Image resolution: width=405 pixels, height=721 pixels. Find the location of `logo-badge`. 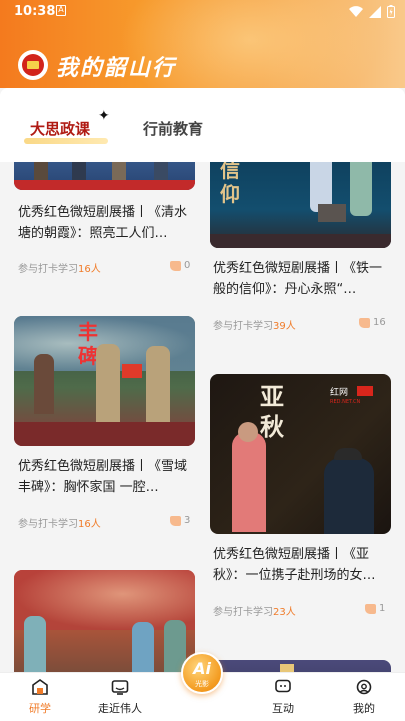

logo-badge is located at coordinates (365, 390).